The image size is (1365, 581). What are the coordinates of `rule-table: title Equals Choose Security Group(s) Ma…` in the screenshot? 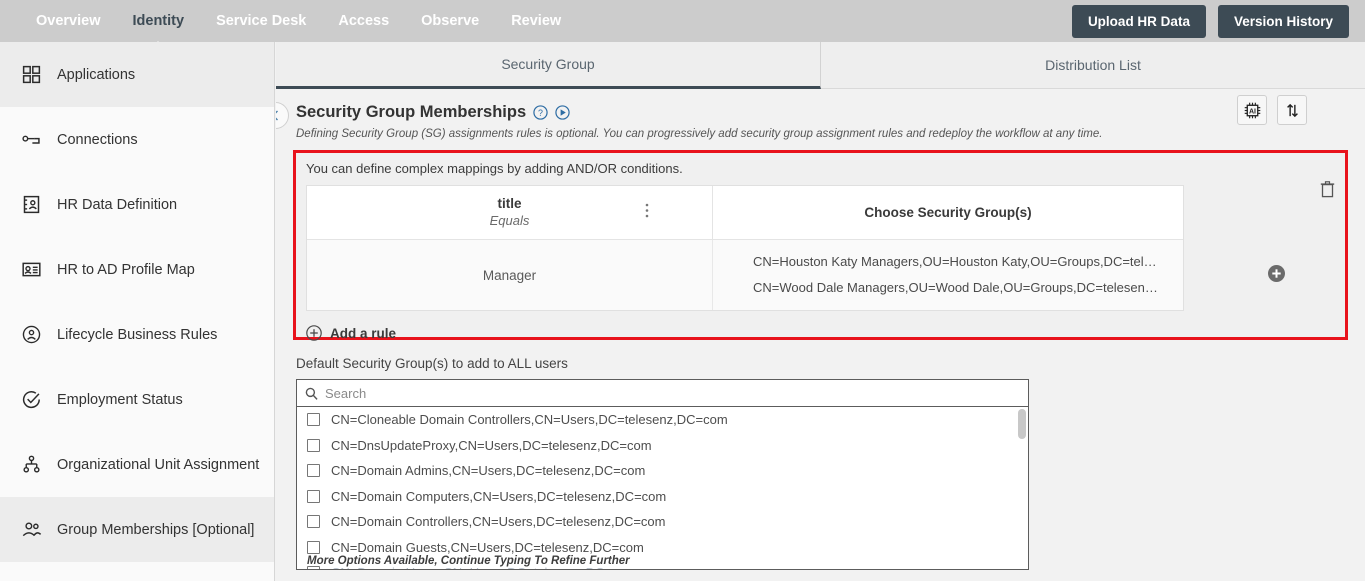 It's located at (745, 248).